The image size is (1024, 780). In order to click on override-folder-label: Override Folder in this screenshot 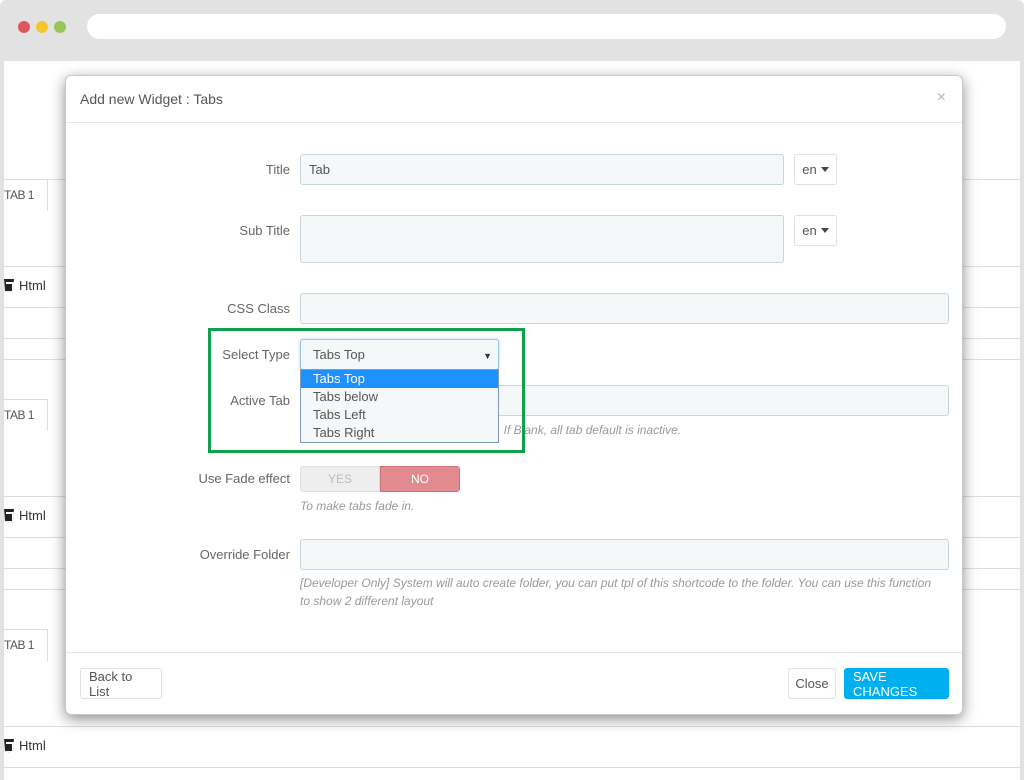, I will do `click(244, 554)`.